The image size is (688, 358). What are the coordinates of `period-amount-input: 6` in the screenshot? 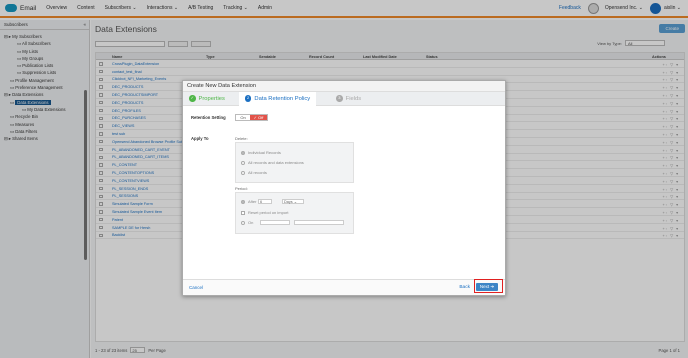 It's located at (265, 201).